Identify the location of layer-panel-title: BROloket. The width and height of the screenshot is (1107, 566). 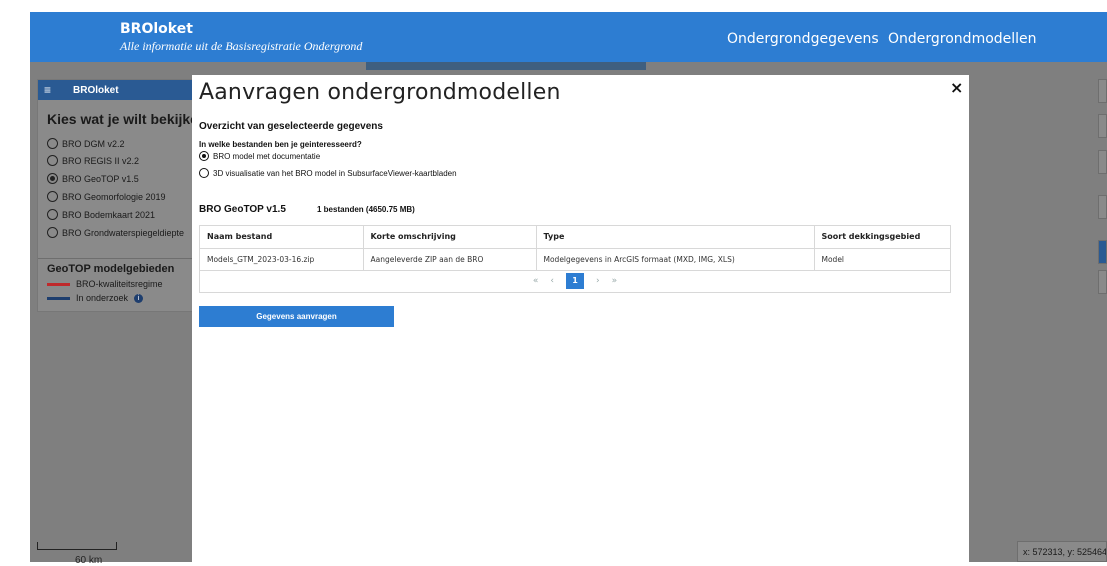
(96, 90).